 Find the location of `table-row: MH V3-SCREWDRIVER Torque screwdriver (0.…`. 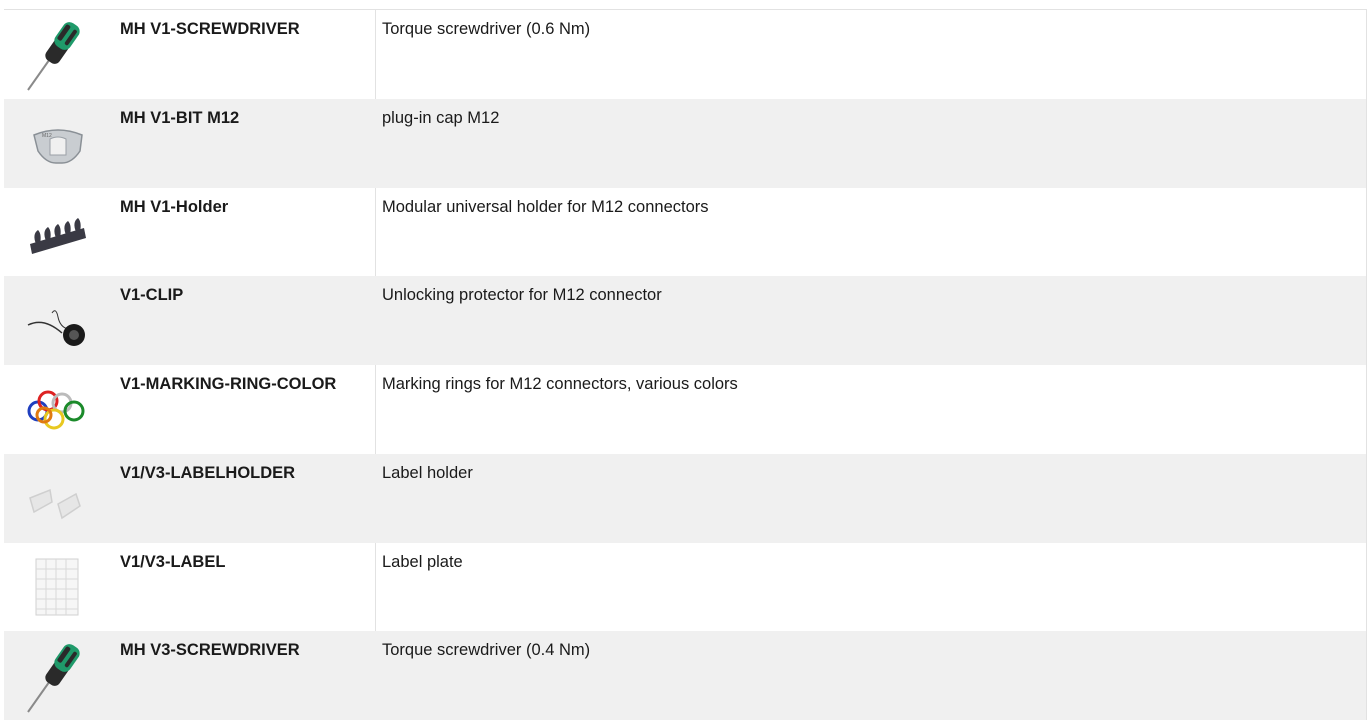

table-row: MH V3-SCREWDRIVER Torque screwdriver (0.… is located at coordinates (685, 675).